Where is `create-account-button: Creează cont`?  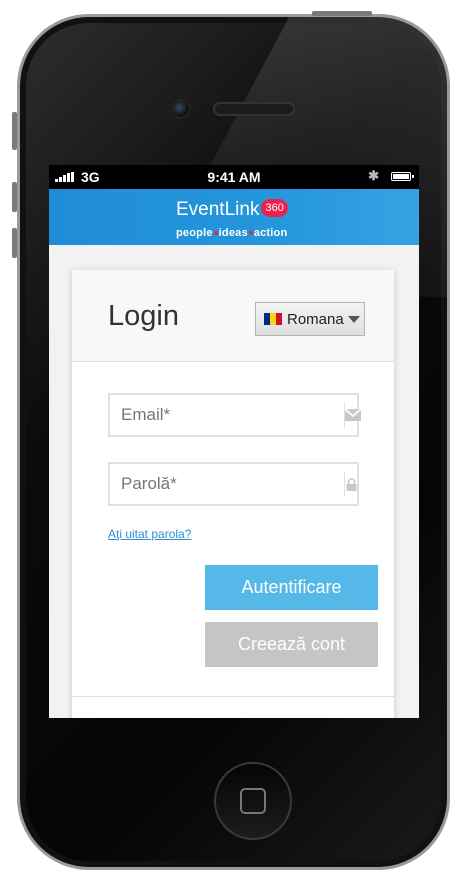 create-account-button: Creează cont is located at coordinates (291, 644).